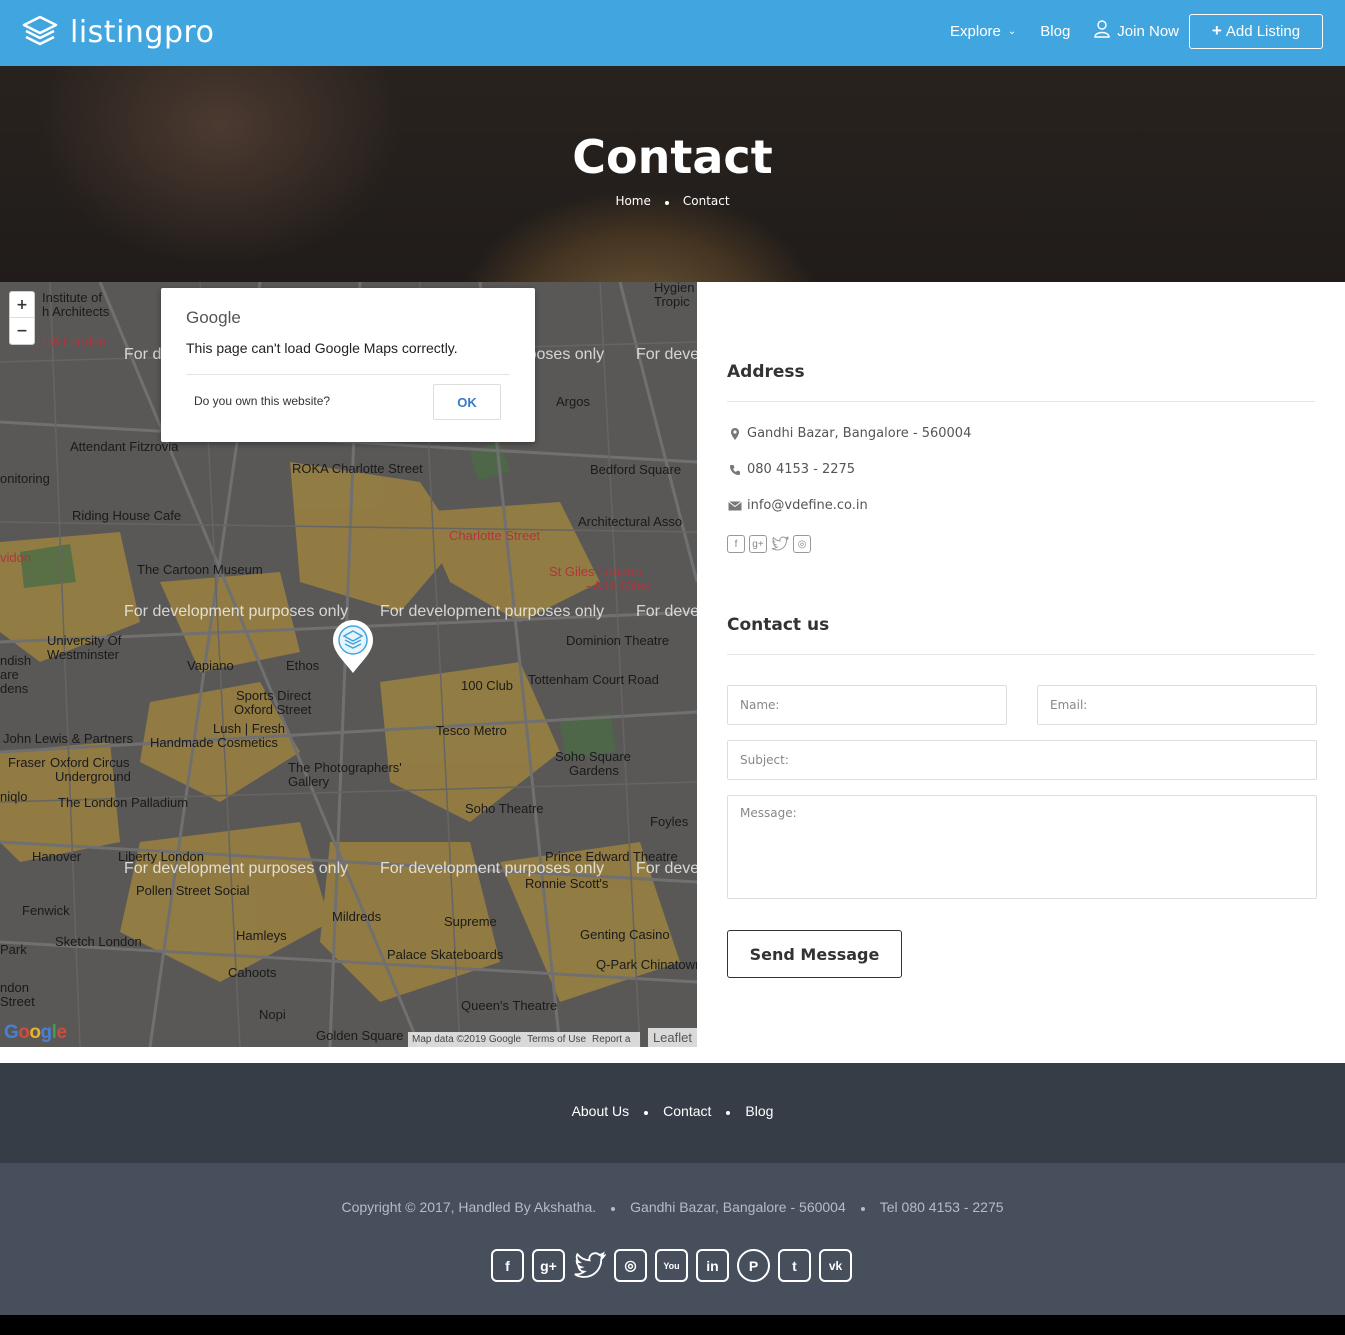  Describe the element at coordinates (672, 157) in the screenshot. I see `page-title: Contact` at that location.